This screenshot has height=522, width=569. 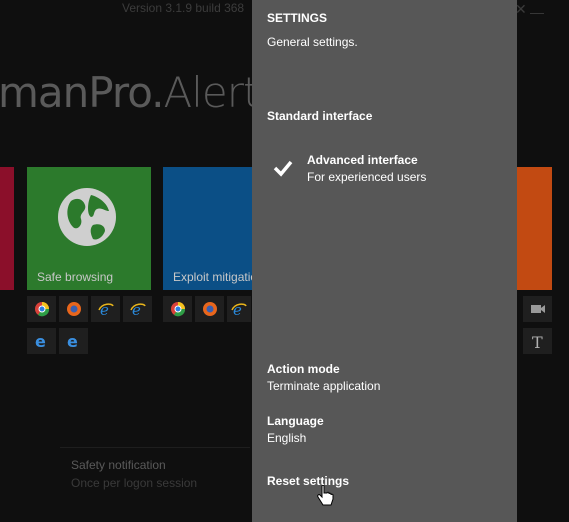 What do you see at coordinates (87, 217) in the screenshot?
I see `globe-icon` at bounding box center [87, 217].